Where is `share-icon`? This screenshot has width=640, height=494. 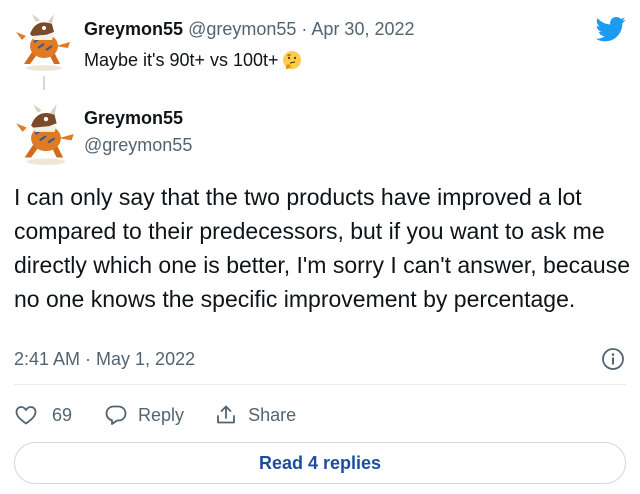
share-icon is located at coordinates (226, 414).